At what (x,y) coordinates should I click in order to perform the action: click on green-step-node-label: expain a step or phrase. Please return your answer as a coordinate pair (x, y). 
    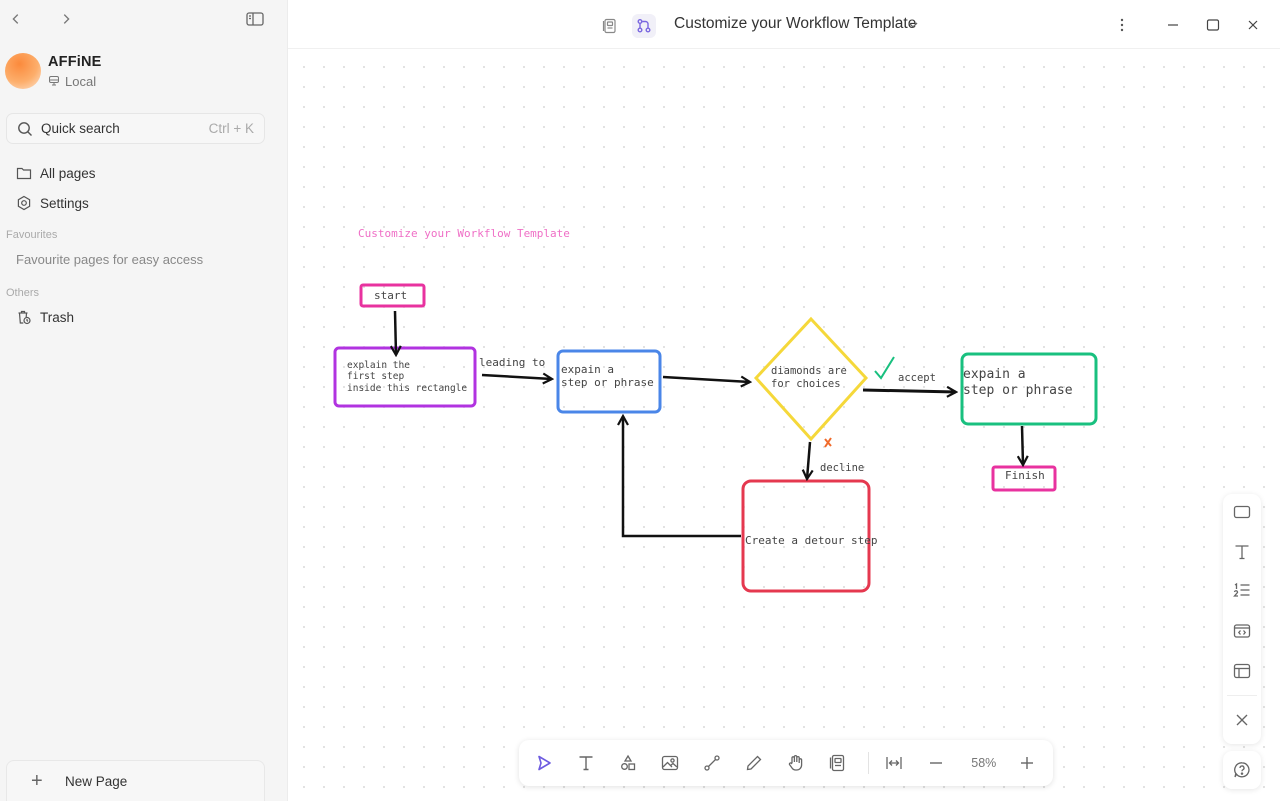
    Looking at the image, I should click on (1018, 382).